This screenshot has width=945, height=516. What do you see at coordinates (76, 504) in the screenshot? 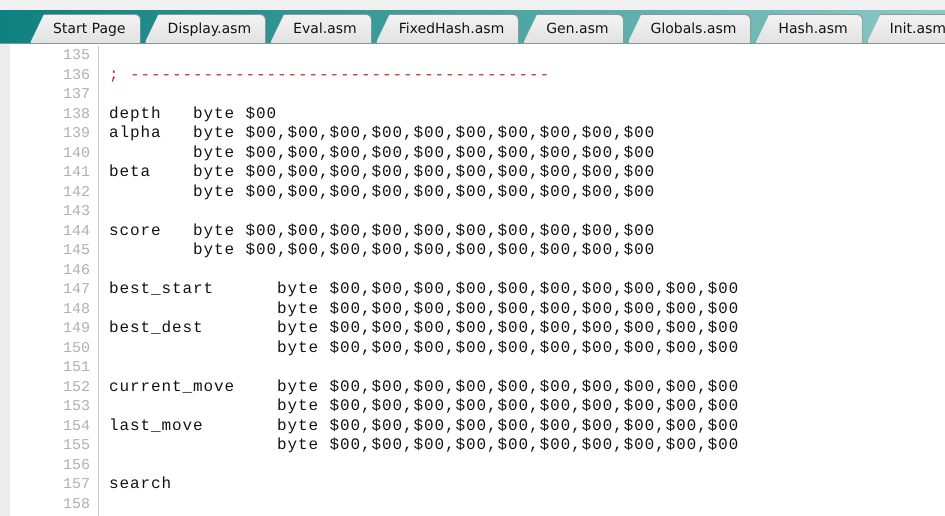
I see `line-number: 158` at bounding box center [76, 504].